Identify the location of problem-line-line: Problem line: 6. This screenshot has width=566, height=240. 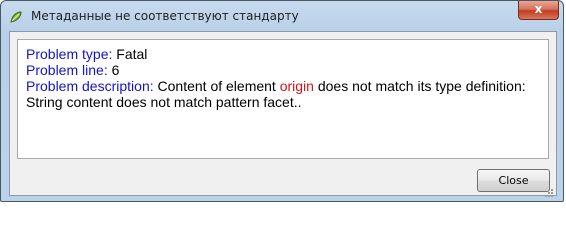
(283, 70).